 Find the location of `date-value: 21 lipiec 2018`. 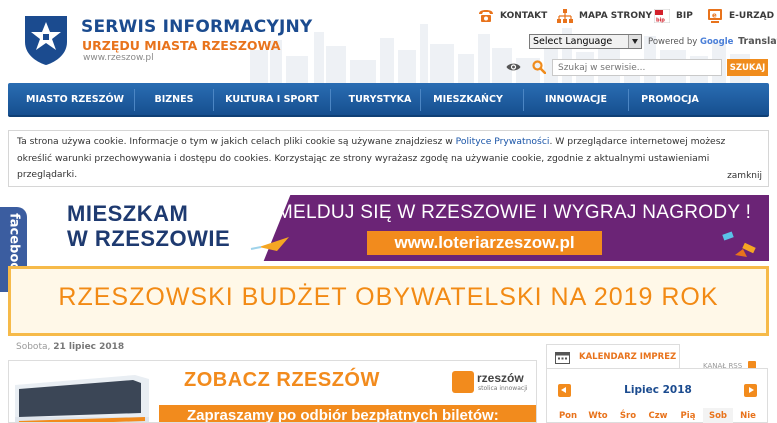

date-value: 21 lipiec 2018 is located at coordinates (89, 347).